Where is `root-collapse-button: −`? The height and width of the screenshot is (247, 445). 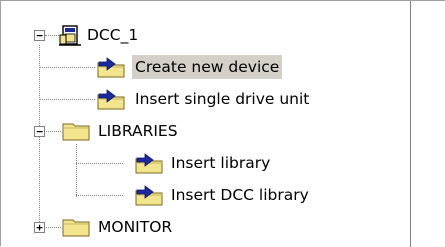
root-collapse-button: − is located at coordinates (39, 35).